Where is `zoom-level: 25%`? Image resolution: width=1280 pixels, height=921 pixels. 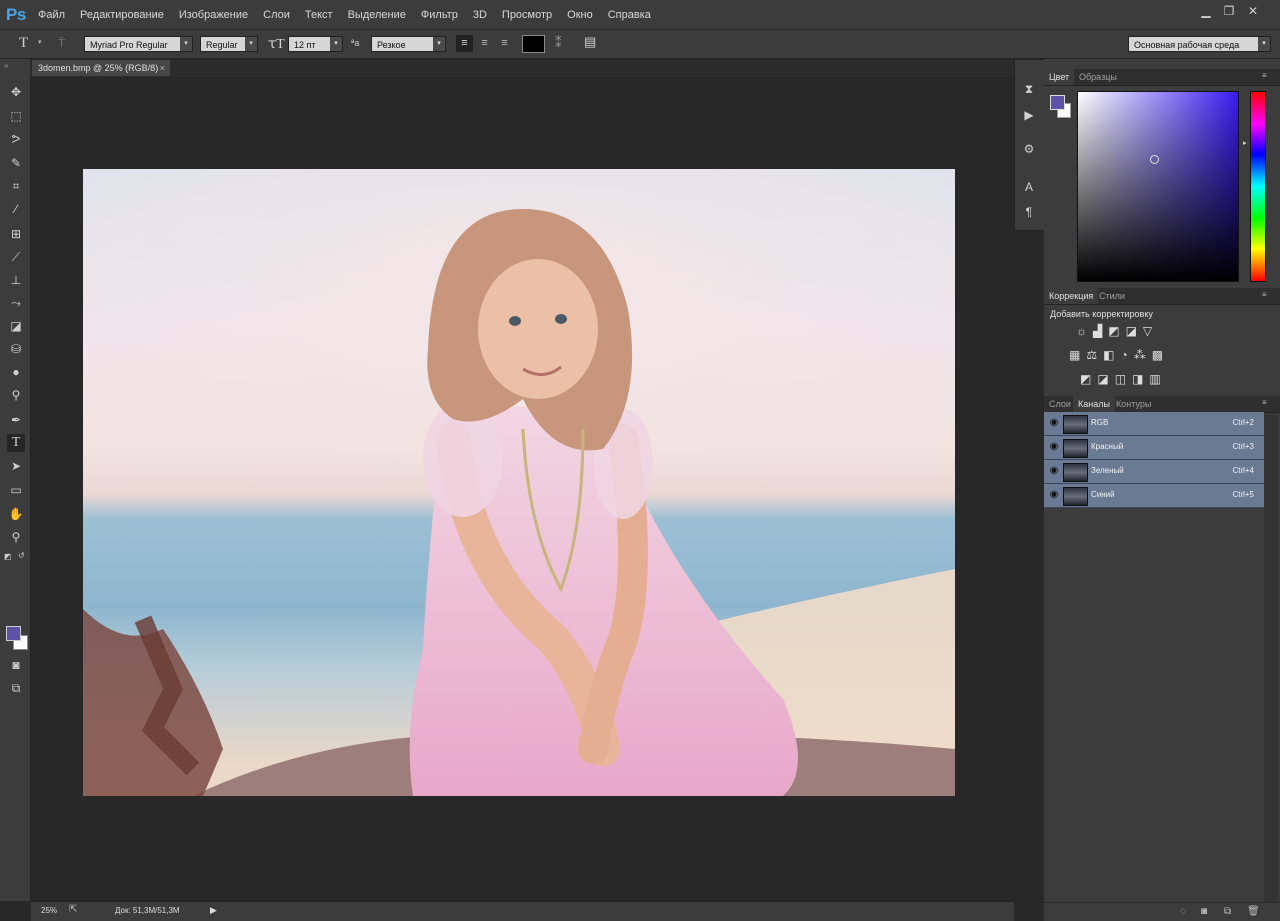 zoom-level: 25% is located at coordinates (49, 910).